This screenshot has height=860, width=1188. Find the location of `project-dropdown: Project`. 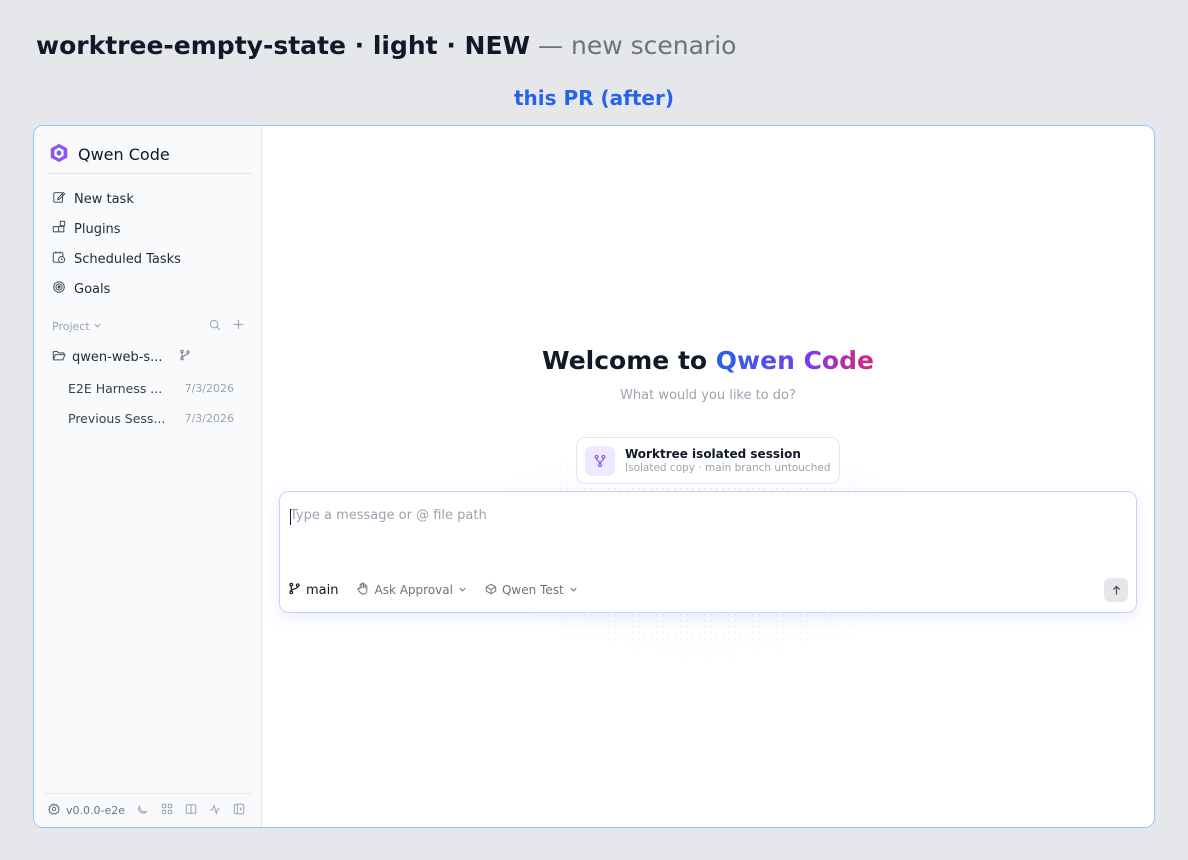

project-dropdown: Project is located at coordinates (77, 326).